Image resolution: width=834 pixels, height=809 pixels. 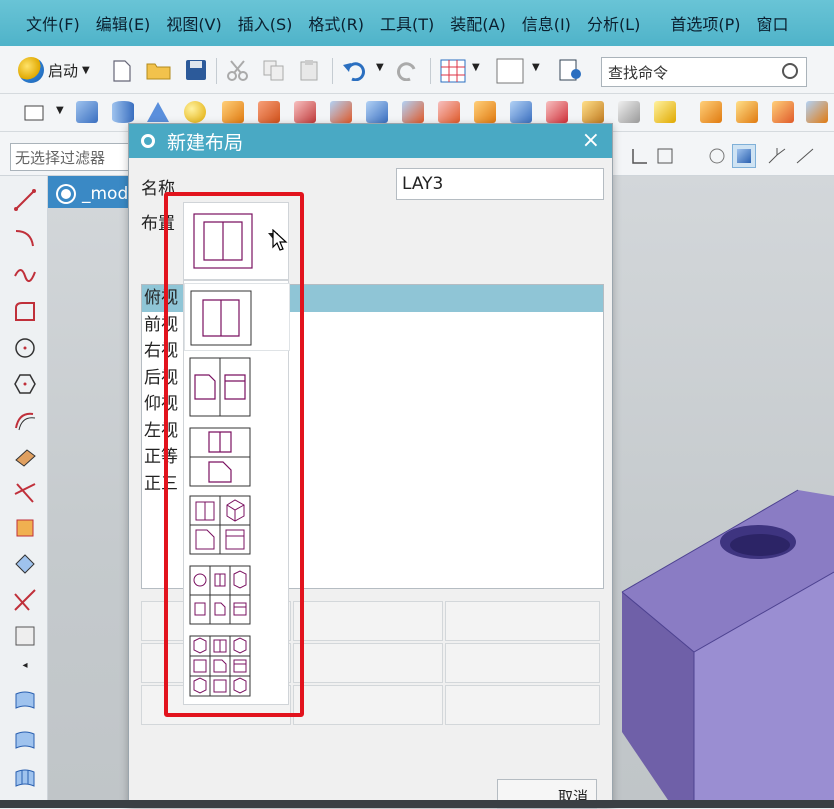 What do you see at coordinates (25, 600) in the screenshot?
I see `trim-curve-icon` at bounding box center [25, 600].